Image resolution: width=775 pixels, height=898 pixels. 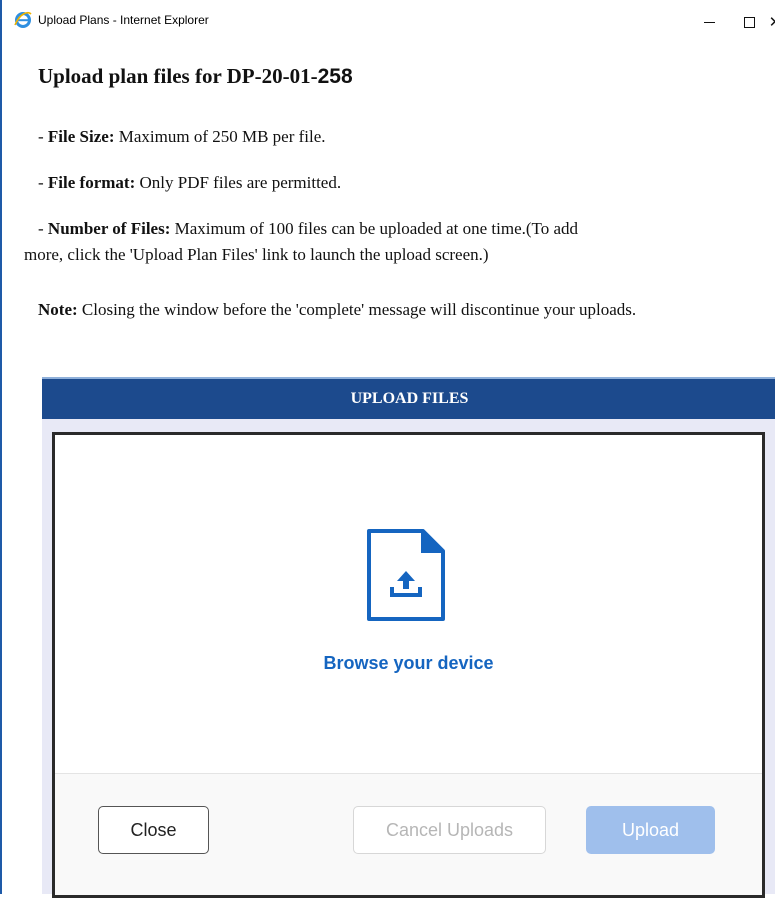 I want to click on rule-file-size: - File Size: Maximum of 250 MB per file., so click(x=406, y=137).